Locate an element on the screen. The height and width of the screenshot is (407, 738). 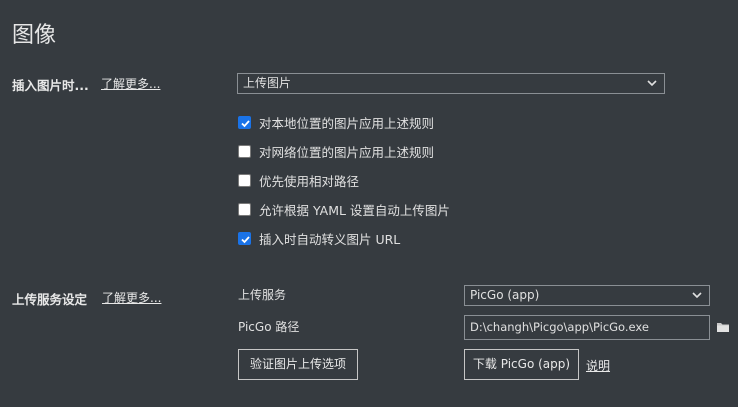
picgo-path-input: D:\changh\Picgo\app\PicGo.exe is located at coordinates (587, 327).